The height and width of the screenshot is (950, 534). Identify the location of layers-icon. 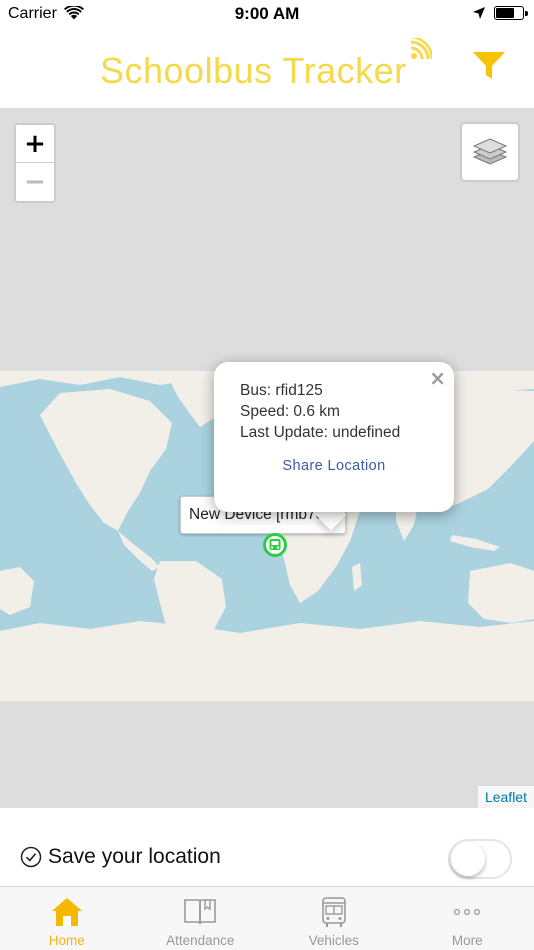
(490, 151).